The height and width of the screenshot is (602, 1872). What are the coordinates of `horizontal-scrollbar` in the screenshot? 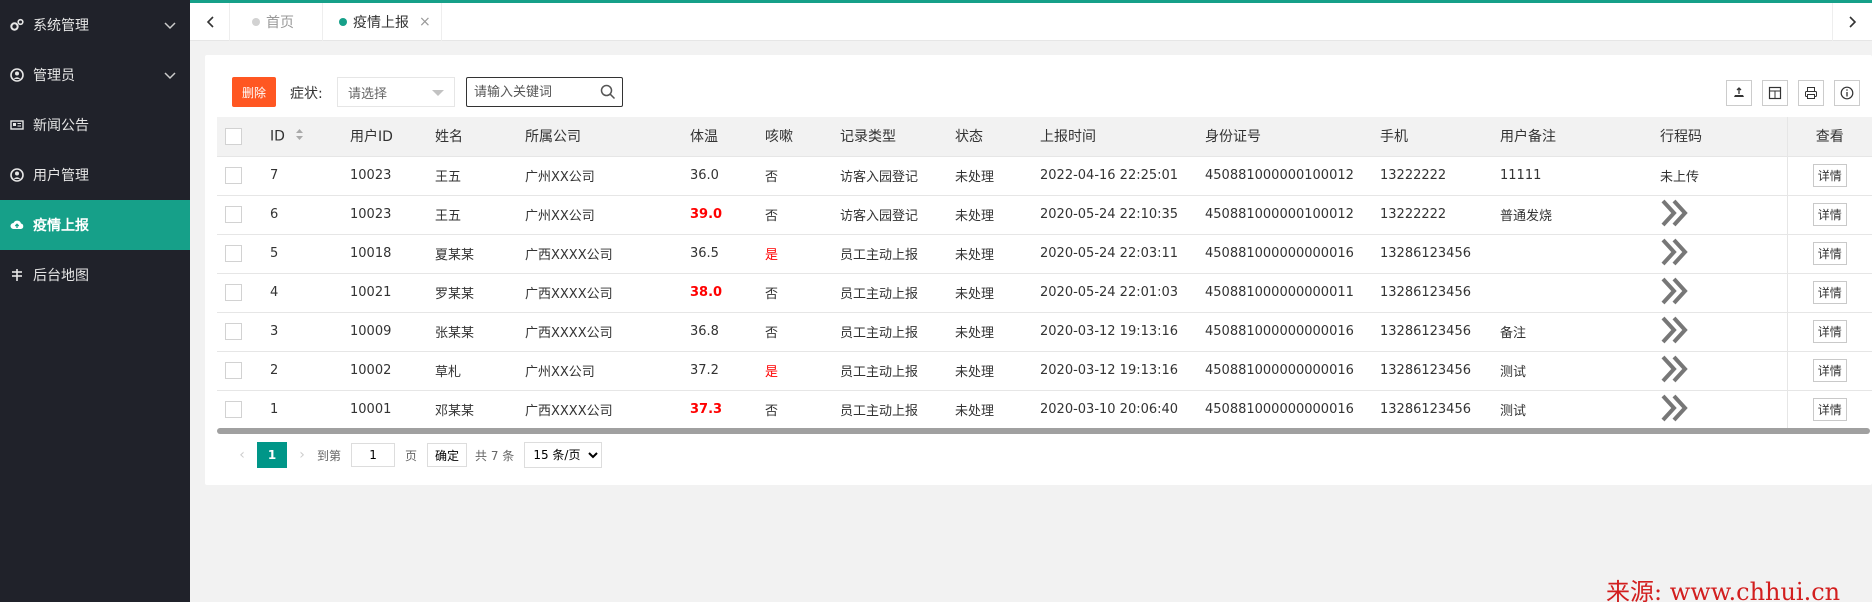 It's located at (1043, 431).